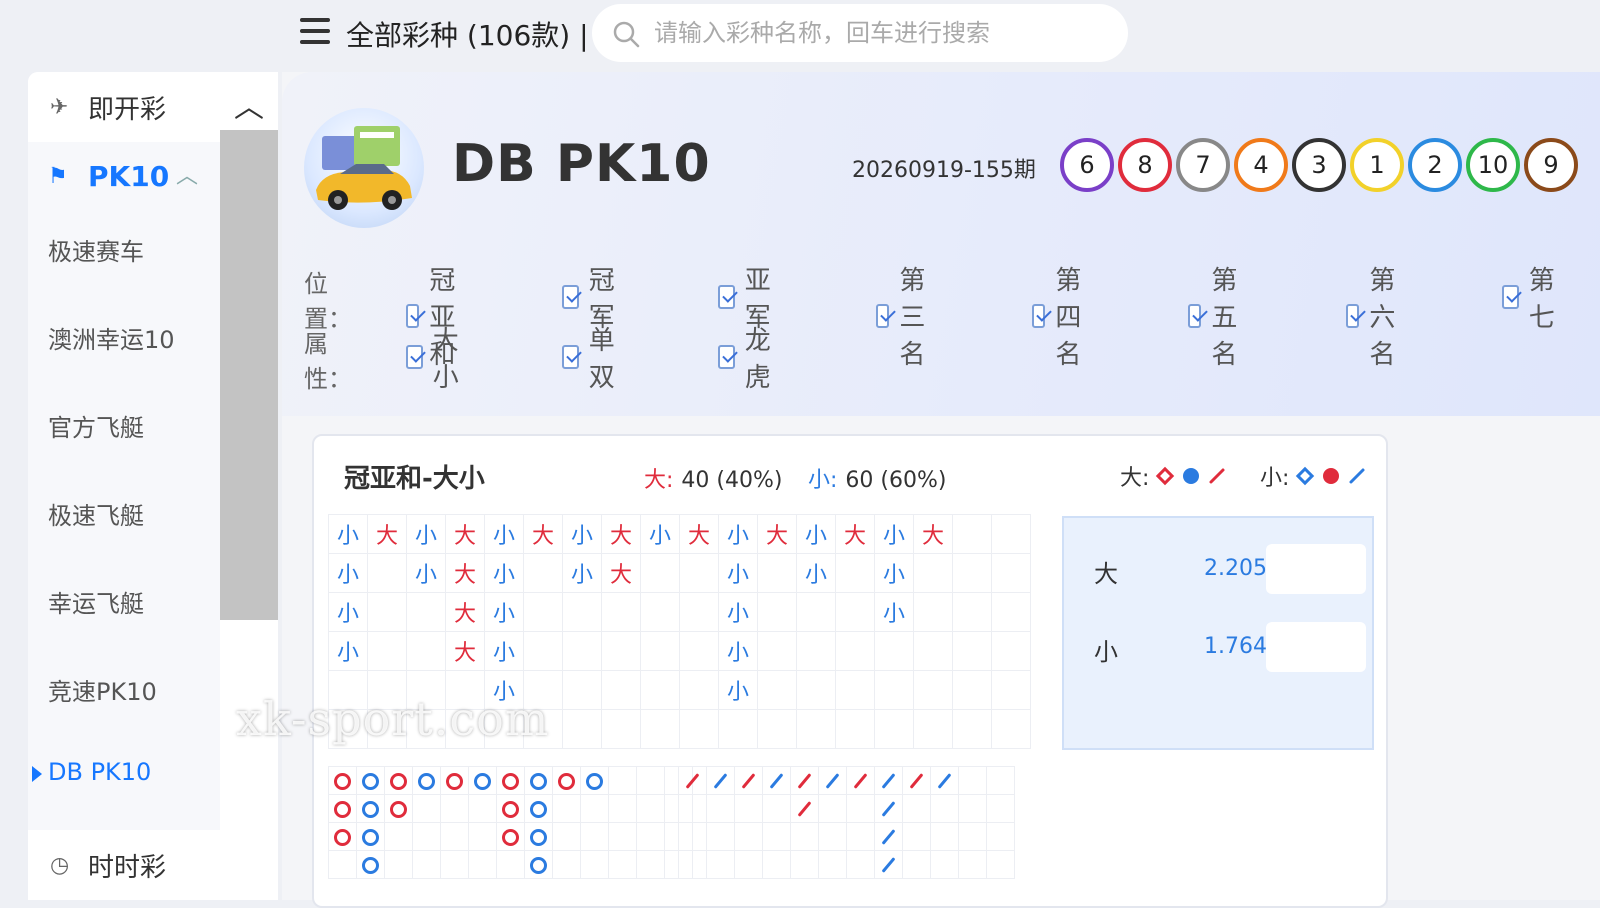 This screenshot has width=1600, height=908. I want to click on slash-road-grid, so click(846, 822).